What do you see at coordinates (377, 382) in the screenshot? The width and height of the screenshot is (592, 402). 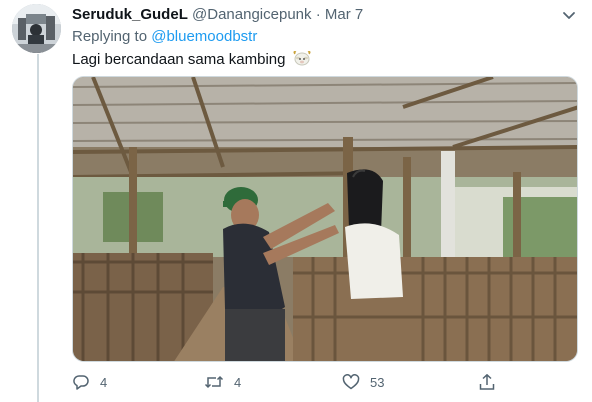 I see `like-count: 53` at bounding box center [377, 382].